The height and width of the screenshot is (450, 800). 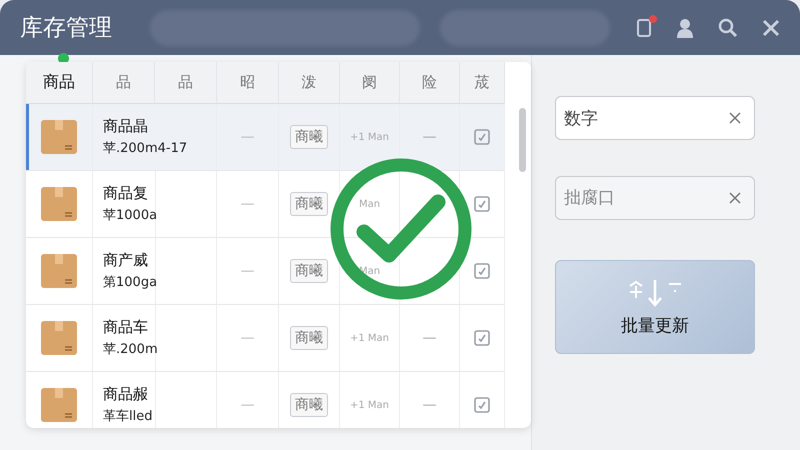 What do you see at coordinates (655, 118) in the screenshot?
I see `input-field: 数字` at bounding box center [655, 118].